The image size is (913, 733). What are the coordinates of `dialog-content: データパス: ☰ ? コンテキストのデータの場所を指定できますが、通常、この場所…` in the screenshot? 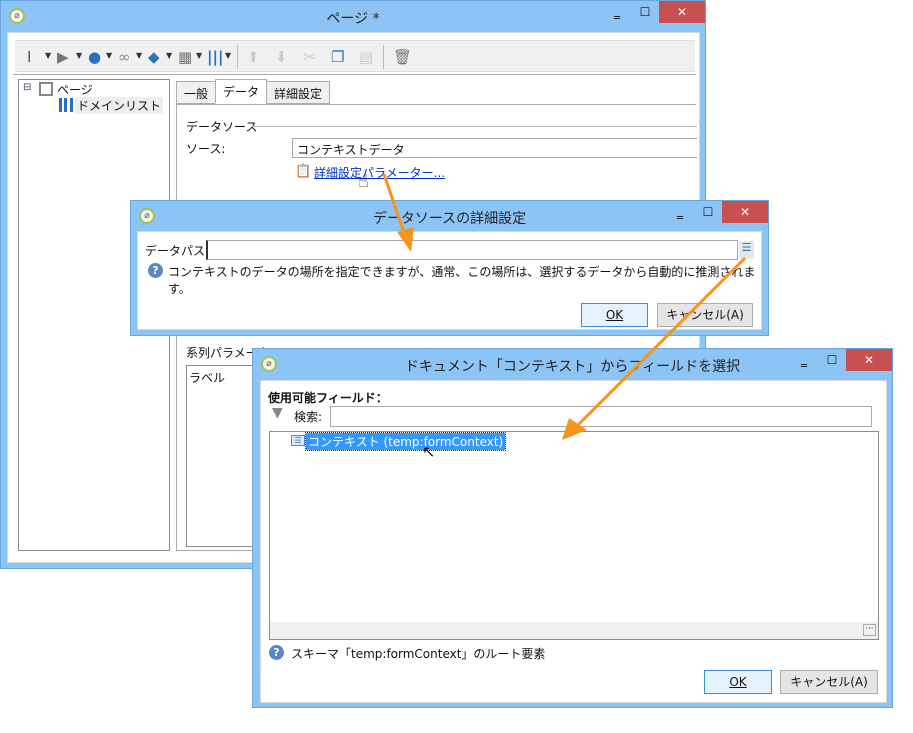 It's located at (449, 280).